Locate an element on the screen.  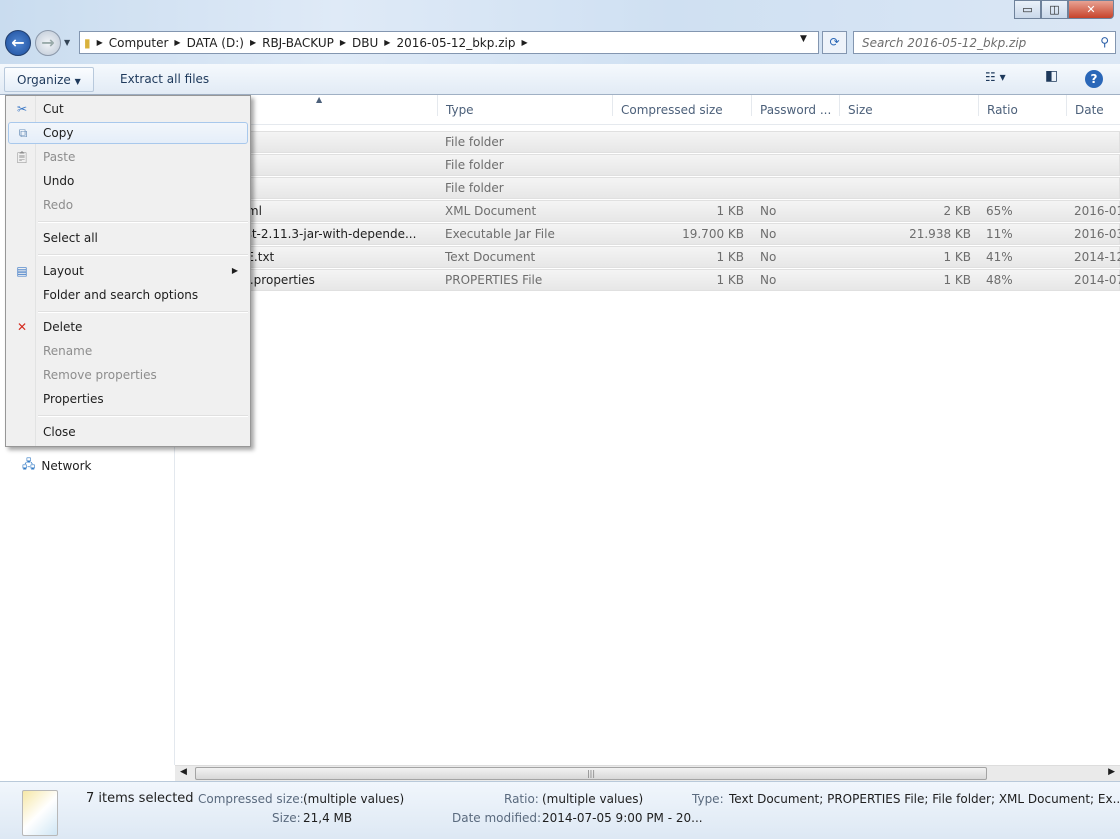
help-icon: ? is located at coordinates (1094, 79).